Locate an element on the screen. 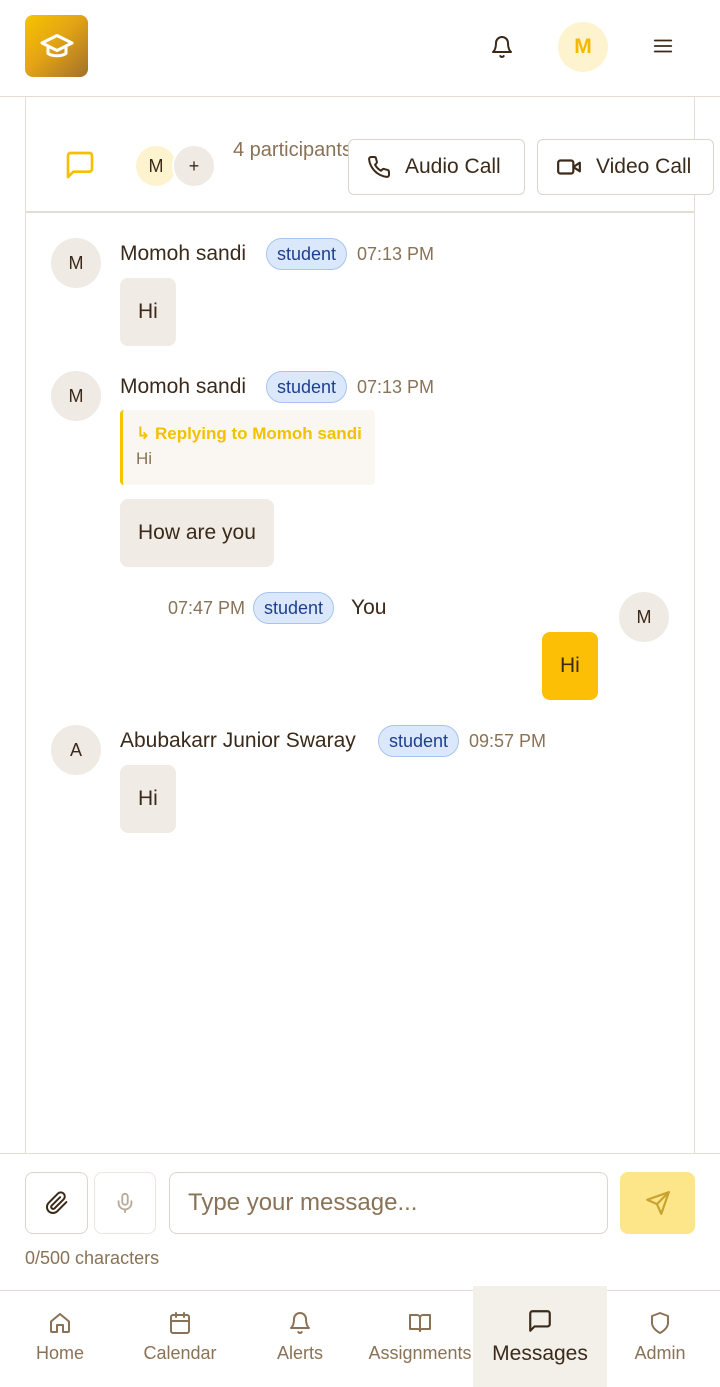 The width and height of the screenshot is (720, 1387). nav-home-label: Home is located at coordinates (59, 1353).